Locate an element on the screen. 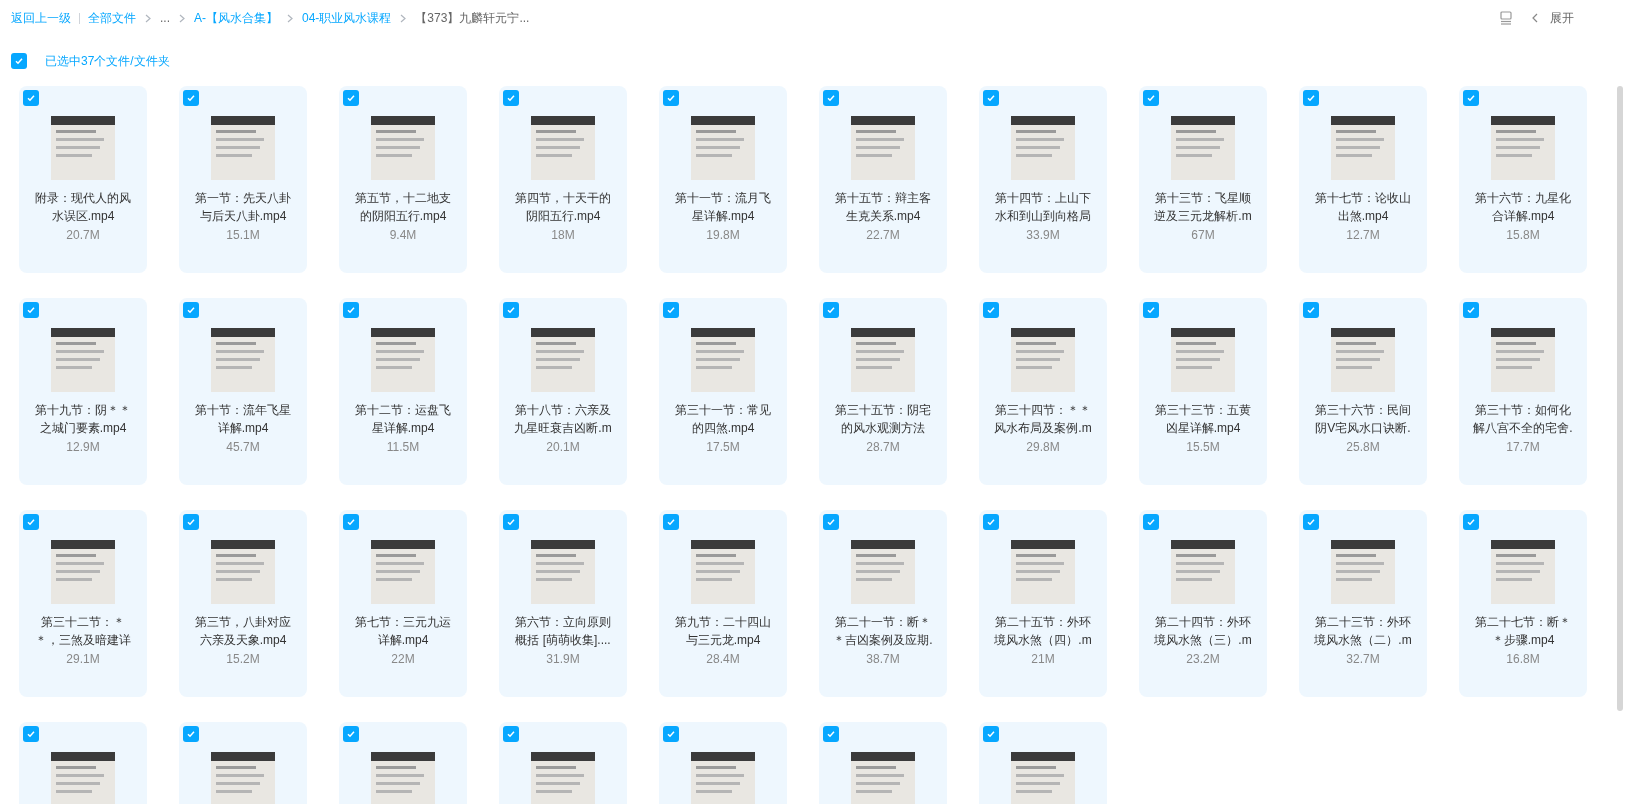 The width and height of the screenshot is (1627, 804). file-card: 第二十七节：断＊ ＊步骤.mp4 16.8M is located at coordinates (1523, 603).